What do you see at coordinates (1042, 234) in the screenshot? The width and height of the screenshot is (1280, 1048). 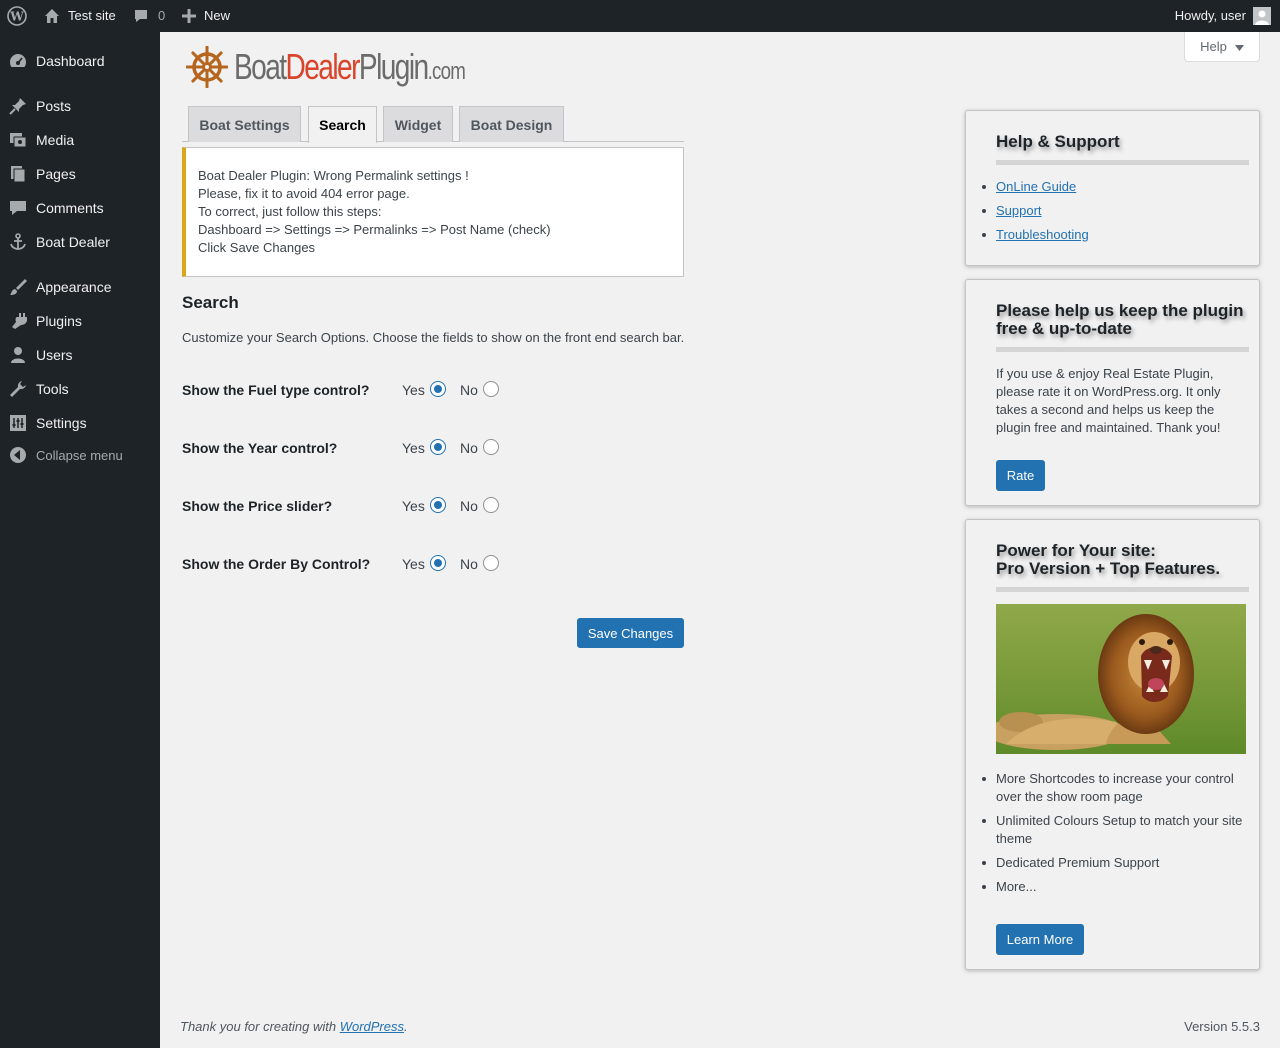 I see `troubleshooting-link: Troubleshooting` at bounding box center [1042, 234].